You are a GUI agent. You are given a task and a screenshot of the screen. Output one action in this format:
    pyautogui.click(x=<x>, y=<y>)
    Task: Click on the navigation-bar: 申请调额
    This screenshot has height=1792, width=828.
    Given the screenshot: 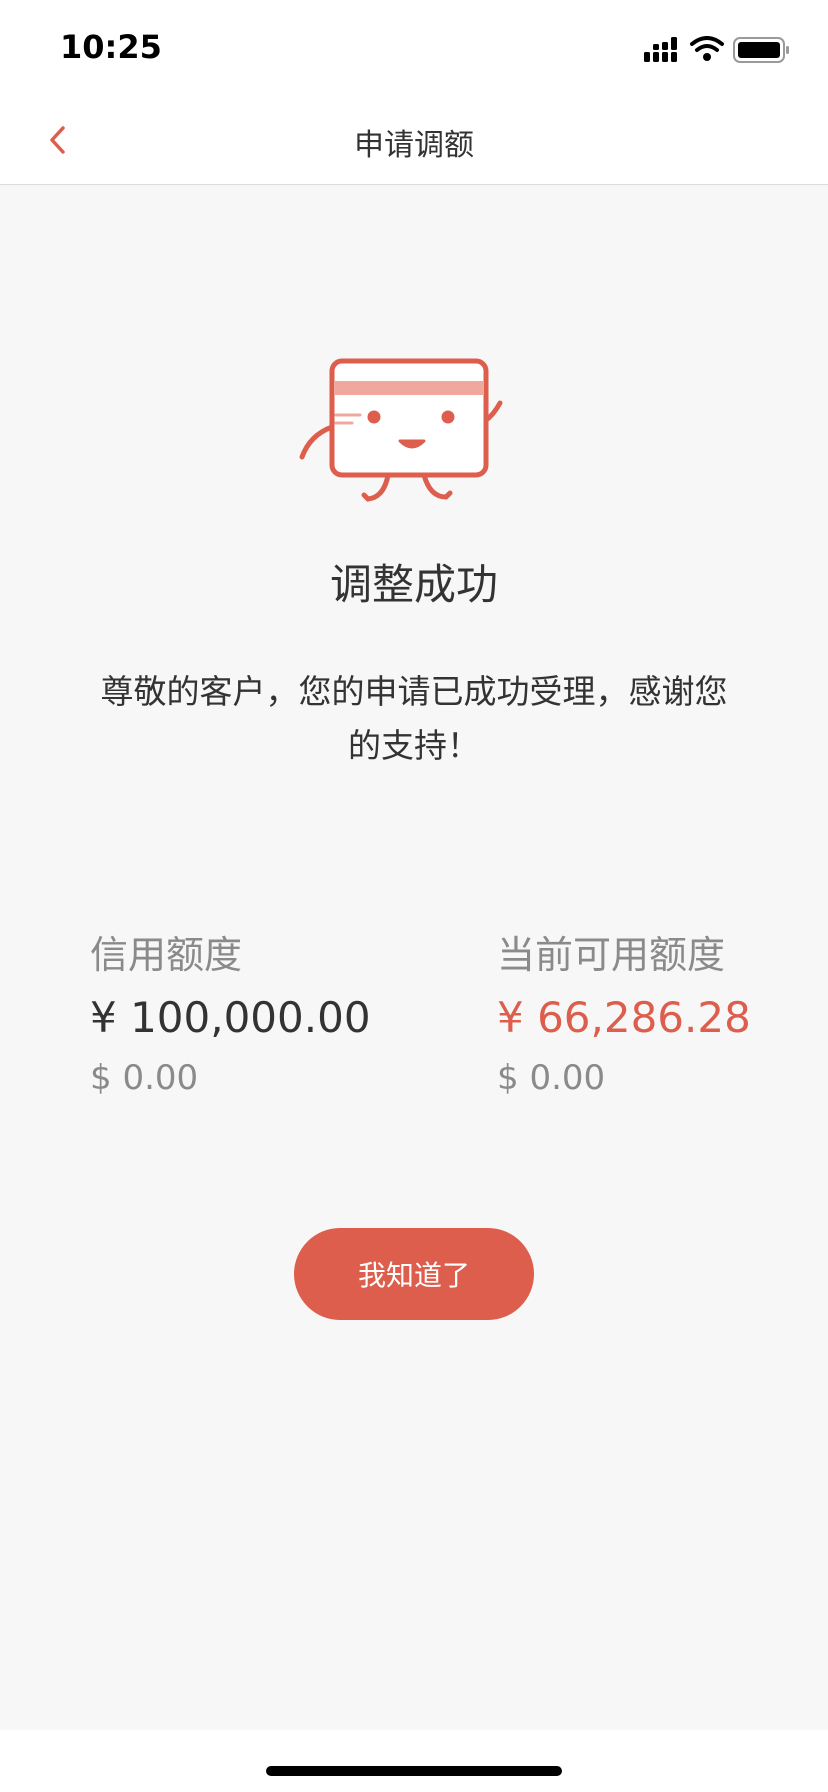 What is the action you would take?
    pyautogui.click(x=414, y=140)
    